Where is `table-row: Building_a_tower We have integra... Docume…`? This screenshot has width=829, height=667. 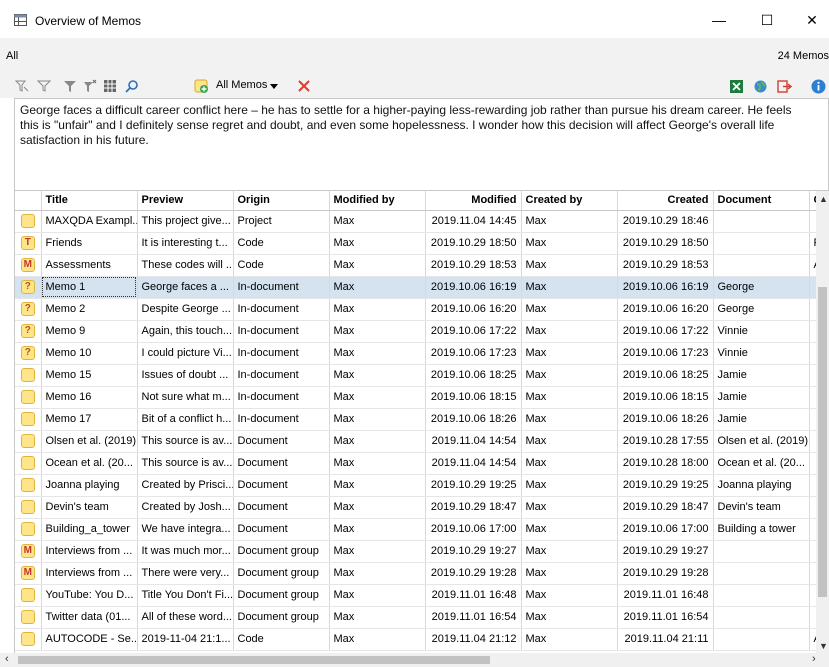
table-row: Building_a_tower We have integra... Docume… is located at coordinates (416, 529).